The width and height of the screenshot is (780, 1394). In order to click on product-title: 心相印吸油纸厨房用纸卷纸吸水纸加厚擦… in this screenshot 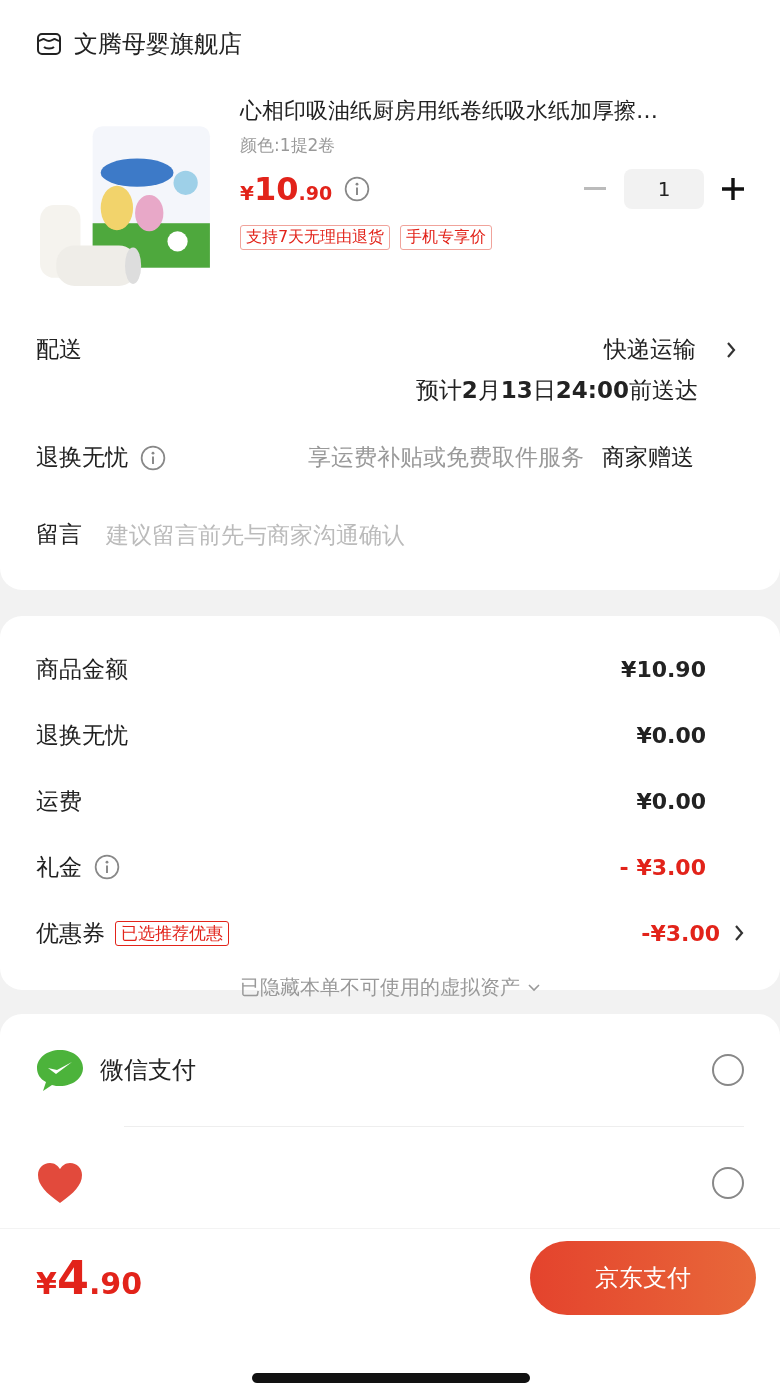, I will do `click(492, 111)`.